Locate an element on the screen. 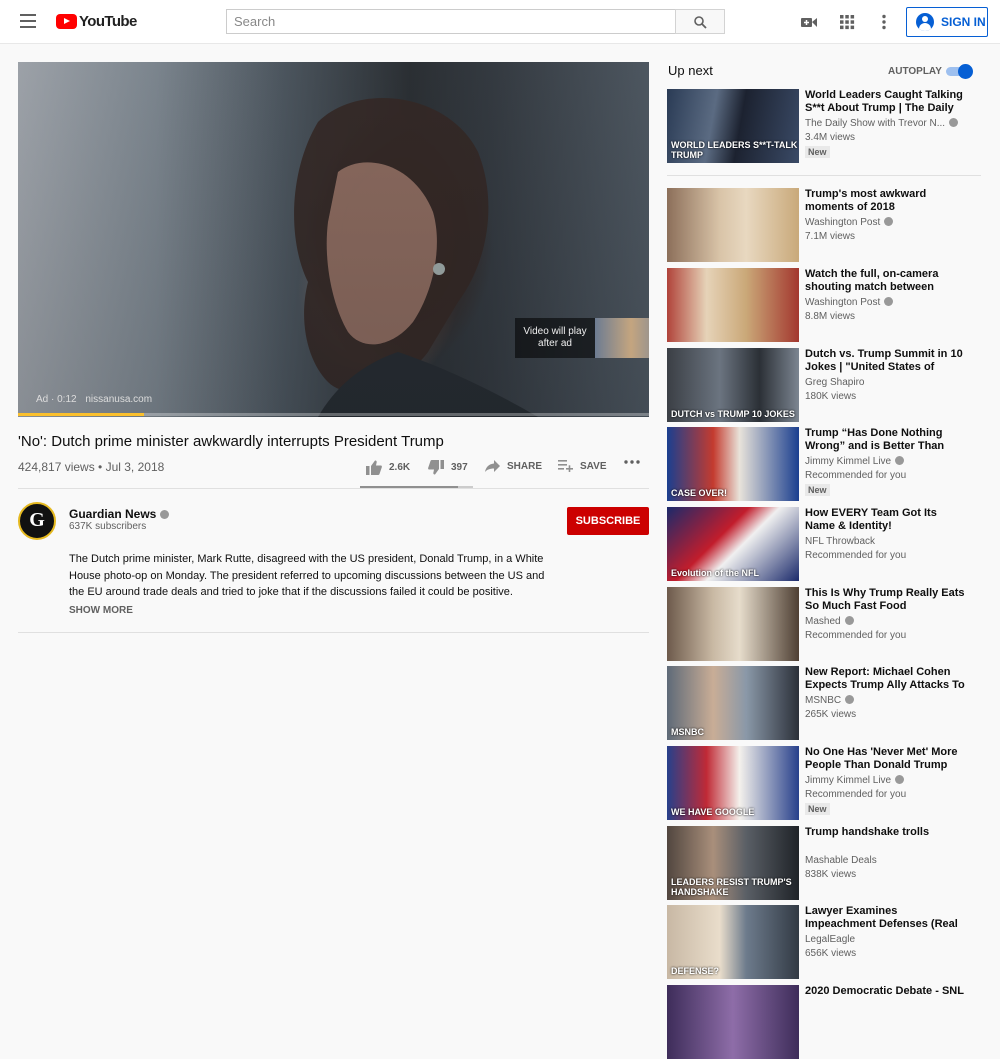  like-count: 2.6K is located at coordinates (400, 467).